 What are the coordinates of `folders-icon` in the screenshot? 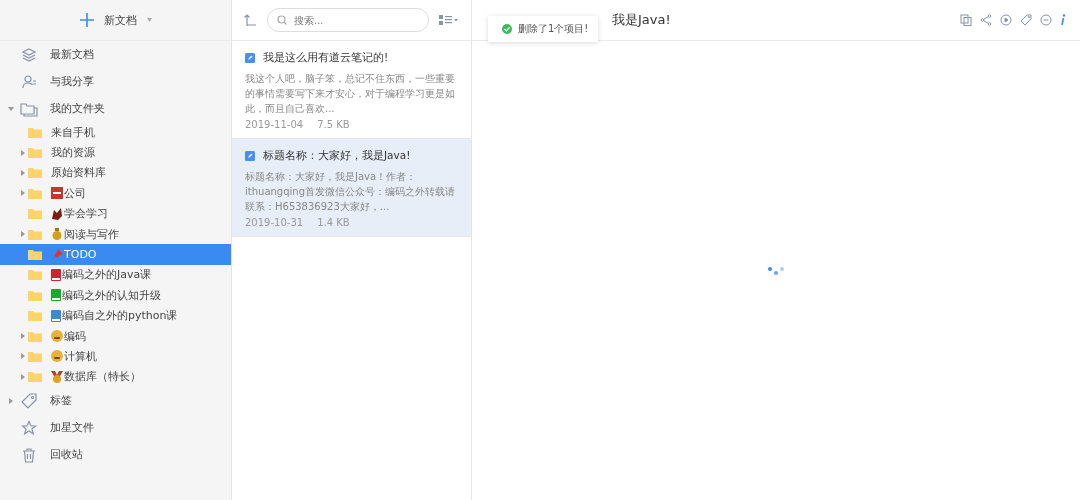 It's located at (29, 108).